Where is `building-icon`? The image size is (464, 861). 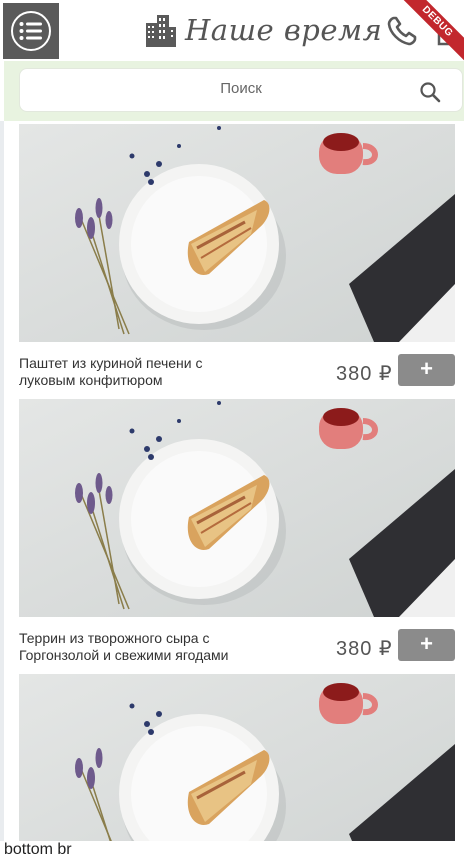
building-icon is located at coordinates (161, 31).